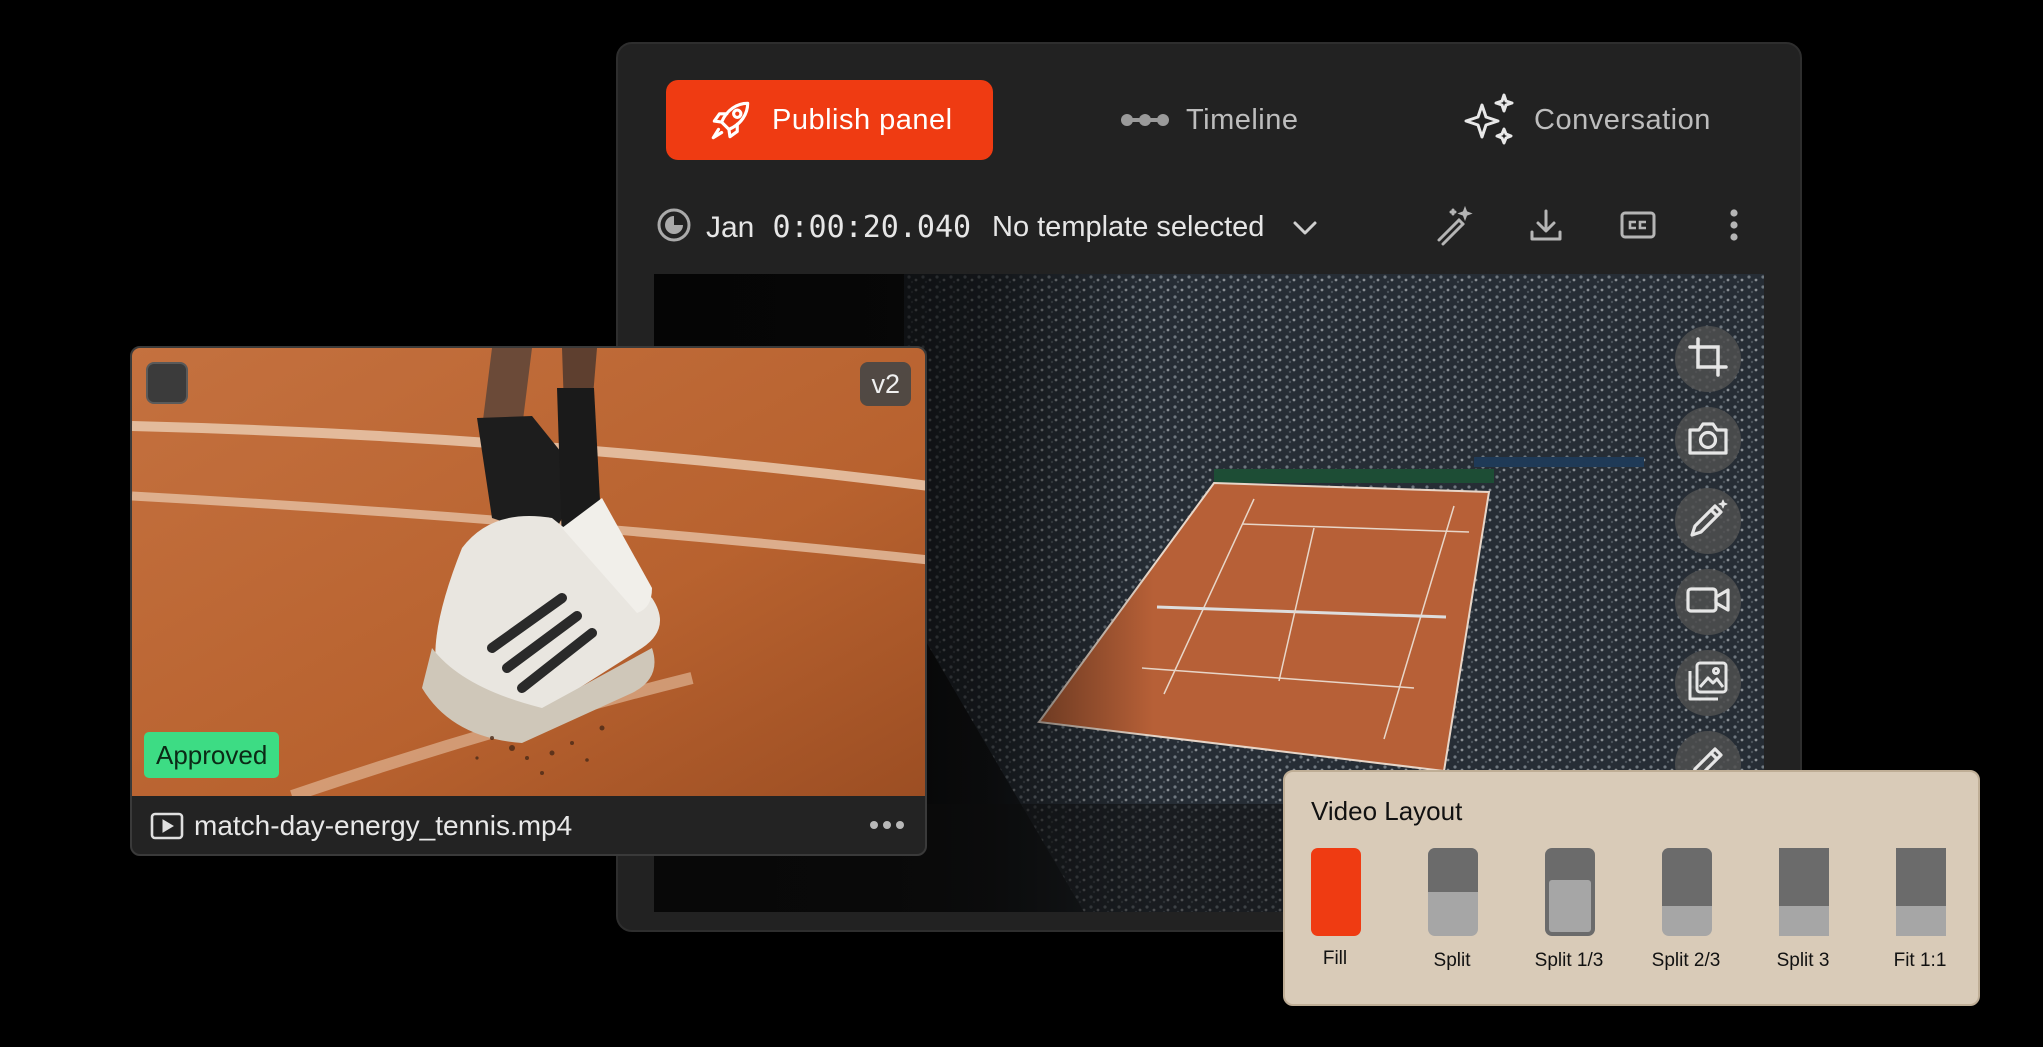 The image size is (2043, 1047). Describe the element at coordinates (885, 384) in the screenshot. I see `version-badge: v2` at that location.